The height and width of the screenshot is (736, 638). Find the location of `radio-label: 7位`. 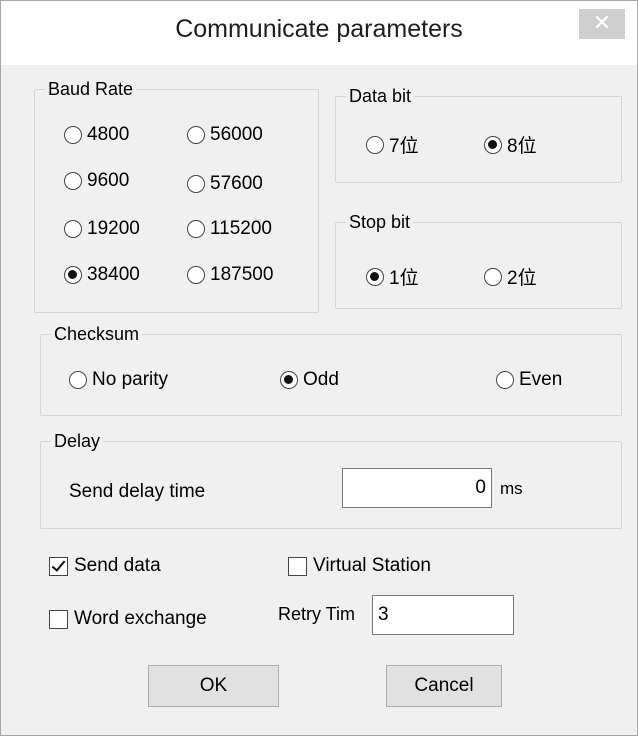

radio-label: 7位 is located at coordinates (404, 146).